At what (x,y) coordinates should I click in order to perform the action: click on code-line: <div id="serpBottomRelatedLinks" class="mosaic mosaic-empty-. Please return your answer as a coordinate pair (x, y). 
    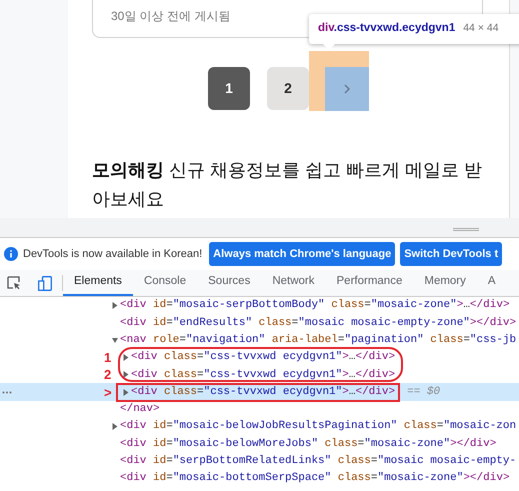
    Looking at the image, I should click on (318, 462).